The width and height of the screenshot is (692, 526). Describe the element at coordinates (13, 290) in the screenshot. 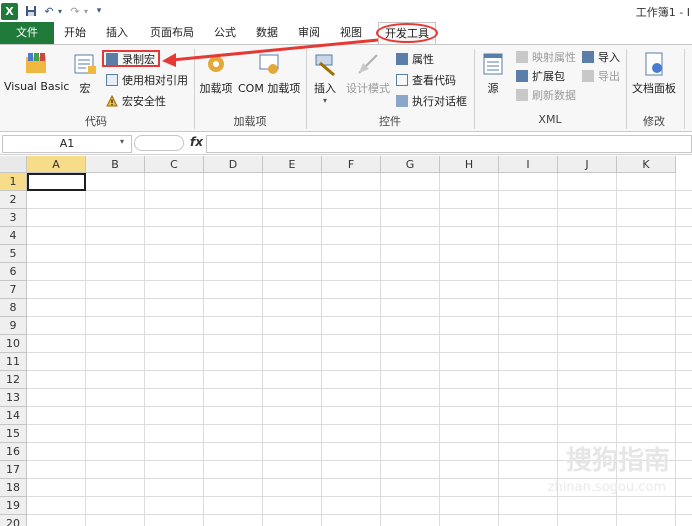

I see `row-header: 7` at that location.